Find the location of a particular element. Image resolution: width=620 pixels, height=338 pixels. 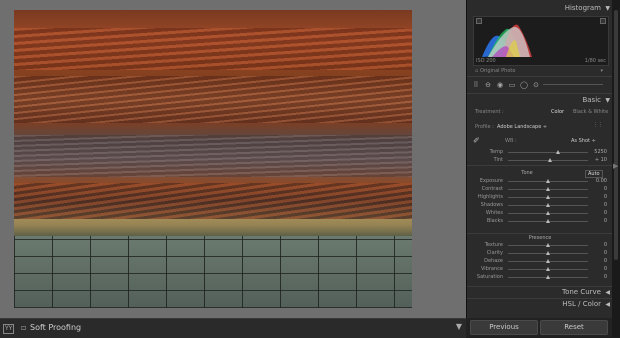

soft-proofing-label: Soft Proofing is located at coordinates (55, 327).